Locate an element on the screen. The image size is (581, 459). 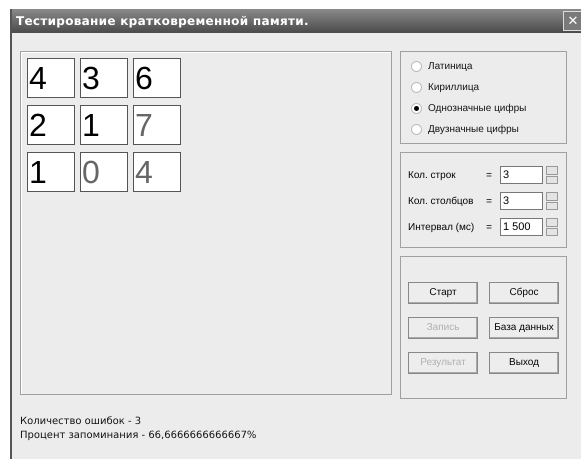
mode-radio: Кириллица is located at coordinates (483, 87).